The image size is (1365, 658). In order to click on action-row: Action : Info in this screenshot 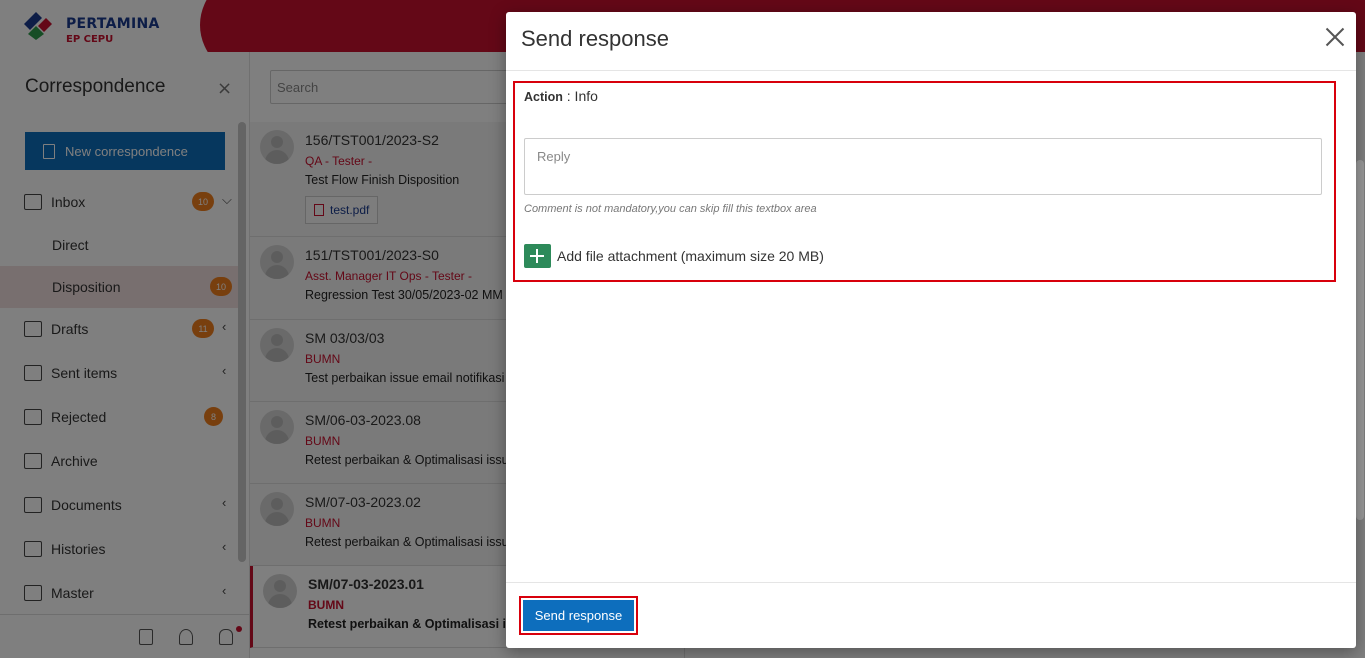, I will do `click(561, 96)`.